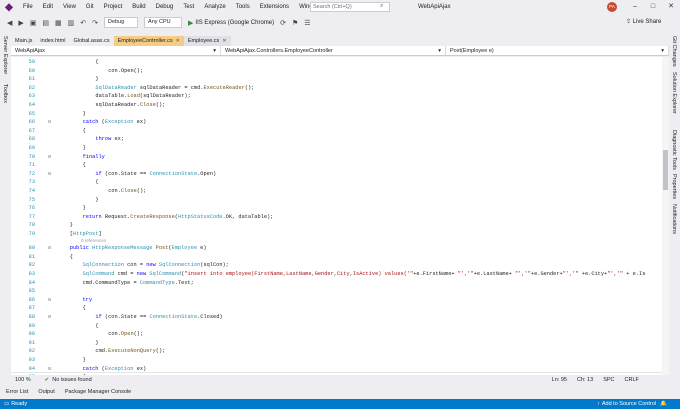 This screenshot has height=409, width=680. What do you see at coordinates (283, 23) in the screenshot?
I see `refresh-icon: ⟳` at bounding box center [283, 23].